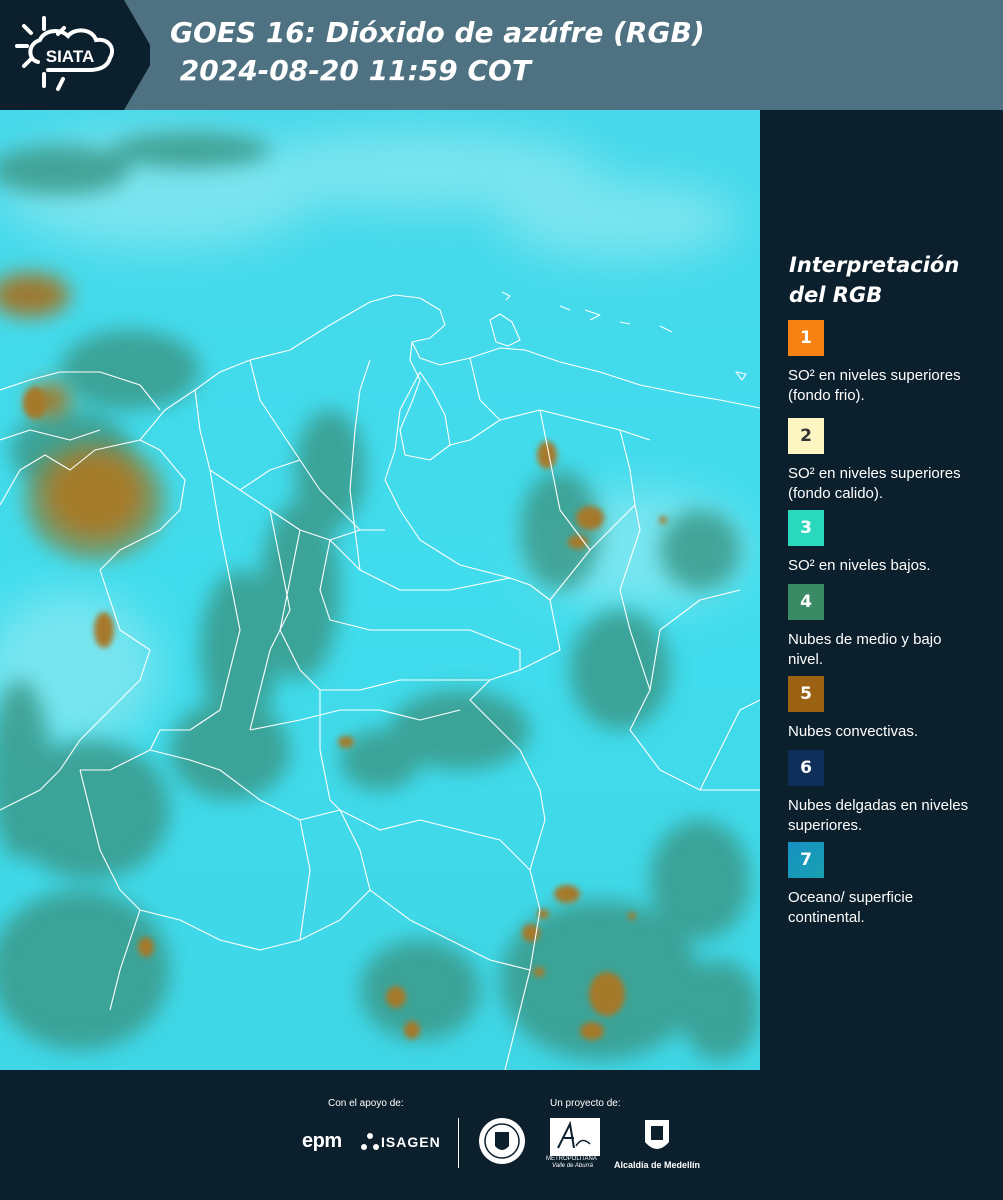 The height and width of the screenshot is (1200, 1003). What do you see at coordinates (893, 793) in the screenshot?
I see `legend-item: 6 Nubes delgadas en niveles superiores.` at bounding box center [893, 793].